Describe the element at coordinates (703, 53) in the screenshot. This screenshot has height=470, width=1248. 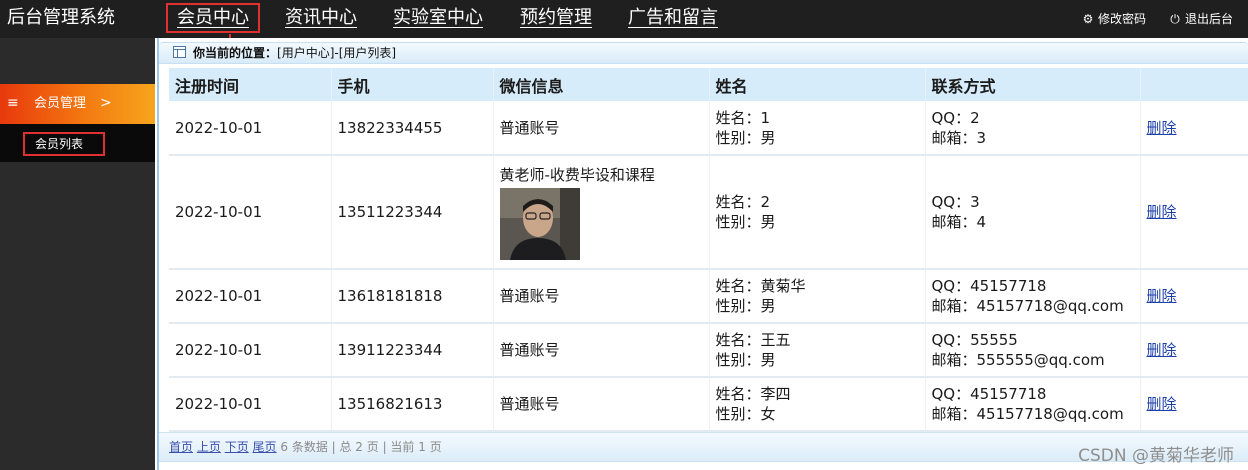
I see `breadcrumb: 你当前的位置：[用户中心]-[用户列表]` at that location.